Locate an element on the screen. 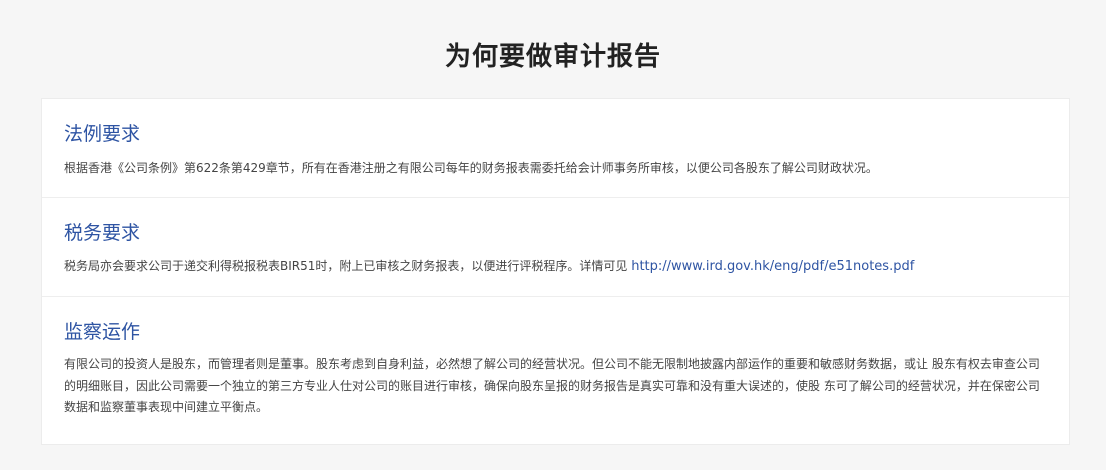 The image size is (1106, 470). section-heading-tax: 税务要求 is located at coordinates (102, 233).